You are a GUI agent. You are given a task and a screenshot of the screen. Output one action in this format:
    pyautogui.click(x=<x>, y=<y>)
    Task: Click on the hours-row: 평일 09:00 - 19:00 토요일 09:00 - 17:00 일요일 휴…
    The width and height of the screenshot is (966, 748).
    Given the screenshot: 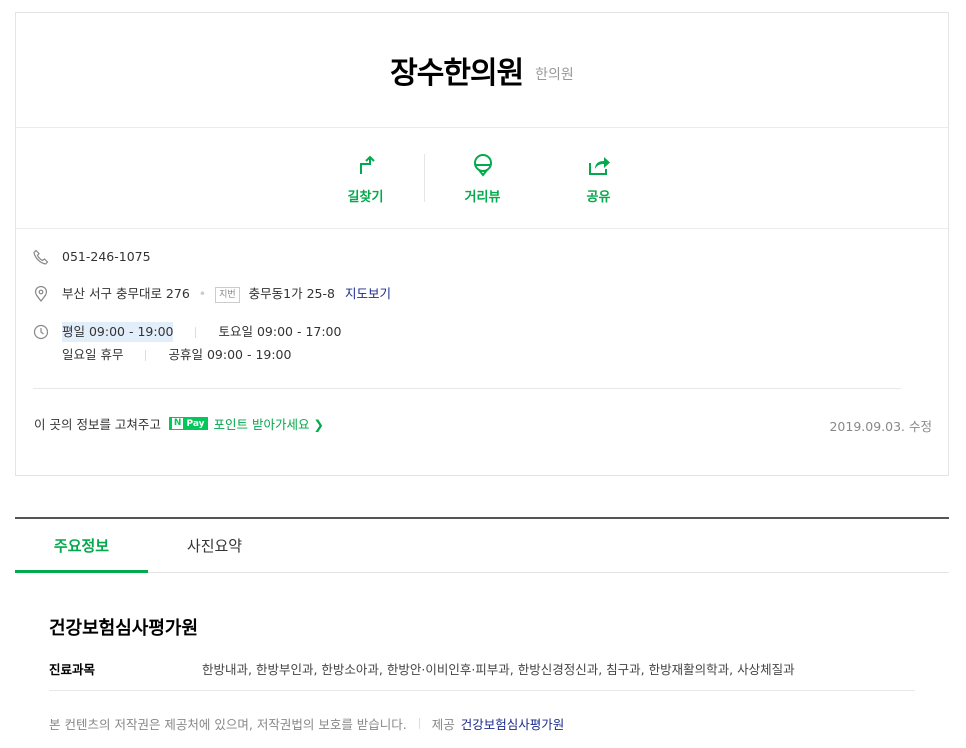 What is the action you would take?
    pyautogui.click(x=347, y=343)
    